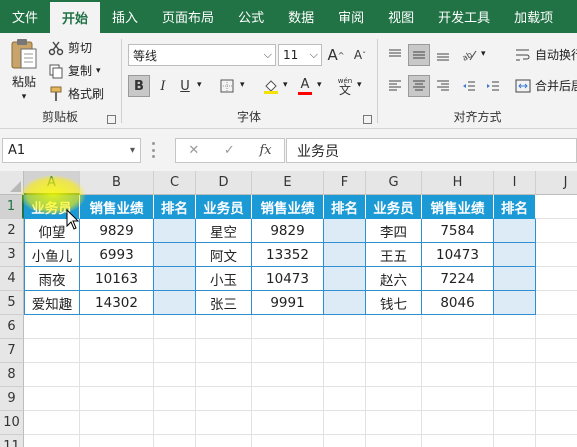 The width and height of the screenshot is (577, 447). What do you see at coordinates (458, 303) in the screenshot?
I see `table-cell: 8046` at bounding box center [458, 303].